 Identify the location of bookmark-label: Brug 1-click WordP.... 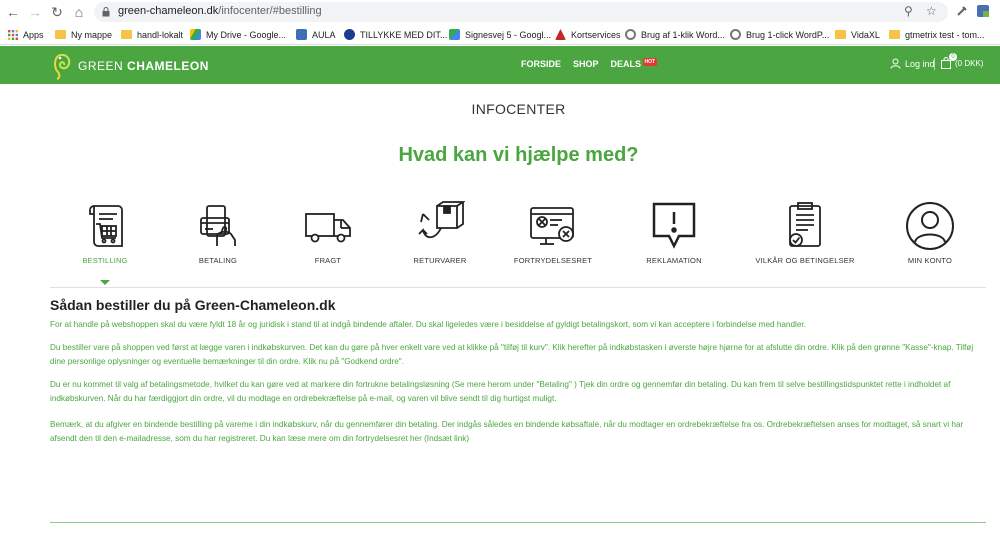
(788, 34).